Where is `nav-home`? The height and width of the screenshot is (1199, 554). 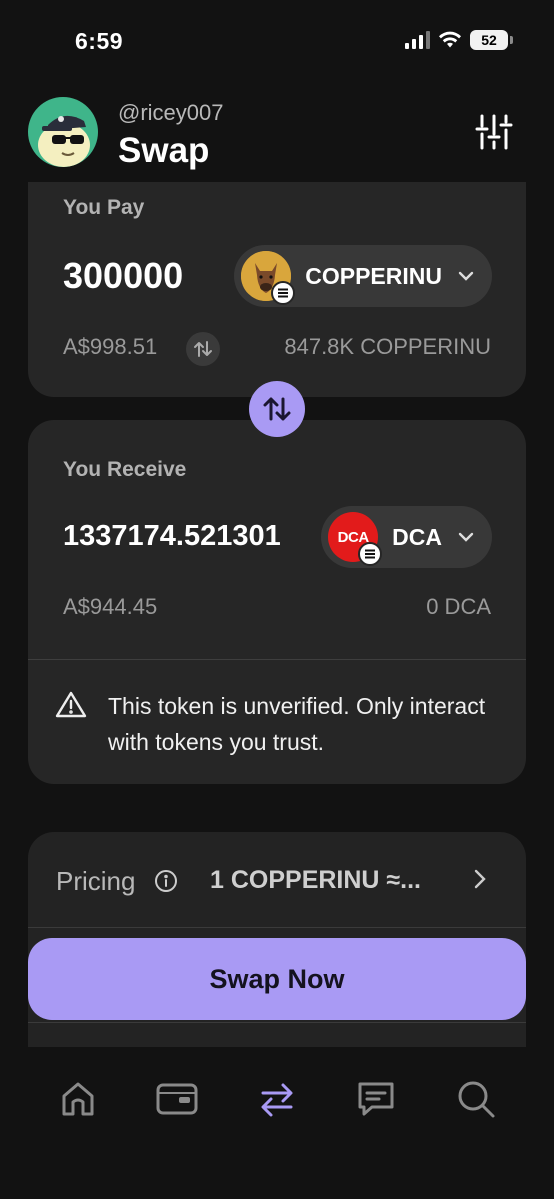
nav-home is located at coordinates (78, 1099).